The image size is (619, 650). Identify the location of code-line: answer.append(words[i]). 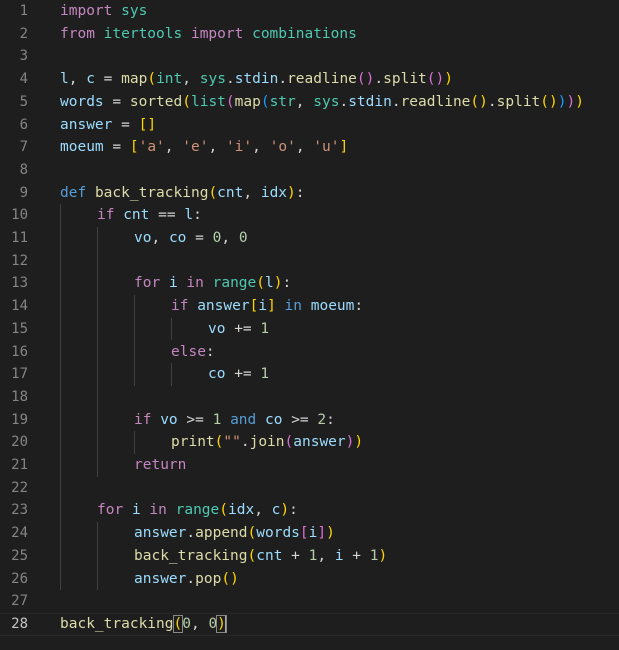
(339, 533).